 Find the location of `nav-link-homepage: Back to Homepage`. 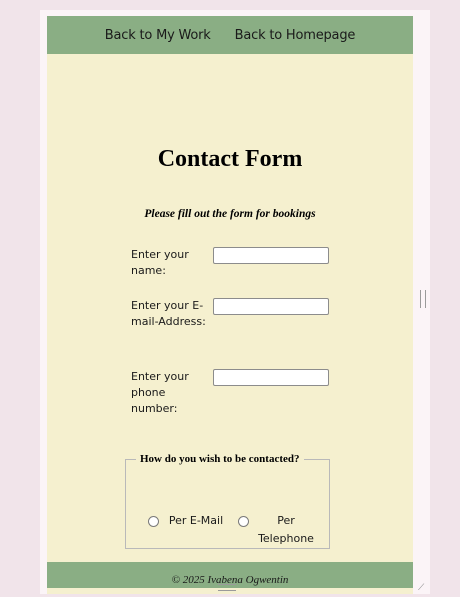

nav-link-homepage: Back to Homepage is located at coordinates (295, 35).